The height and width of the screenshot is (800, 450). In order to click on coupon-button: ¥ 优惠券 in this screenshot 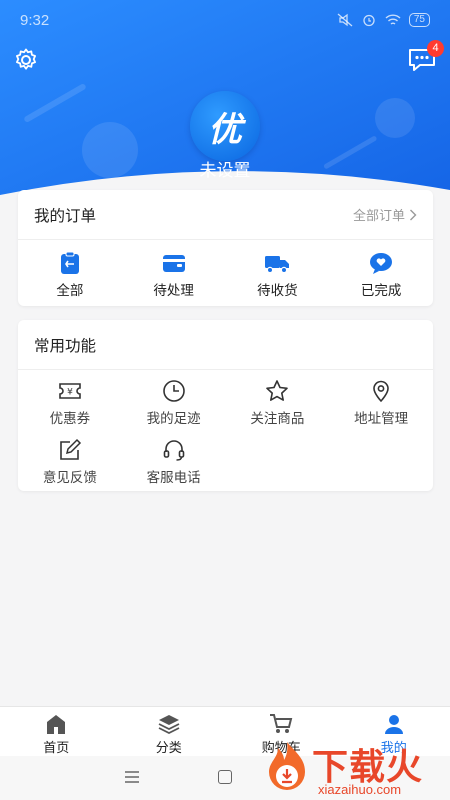, I will do `click(70, 408)`.